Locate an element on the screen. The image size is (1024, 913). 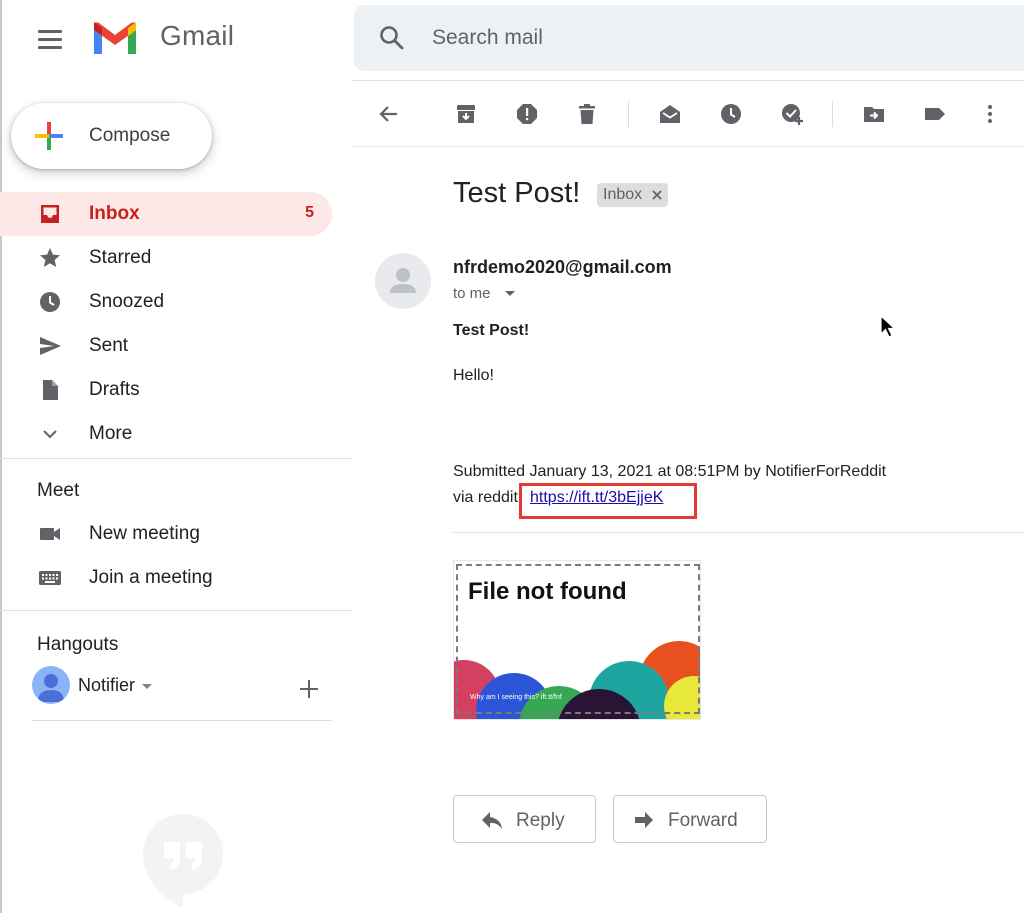
meet-new-meeting: New meeting is located at coordinates (166, 534).